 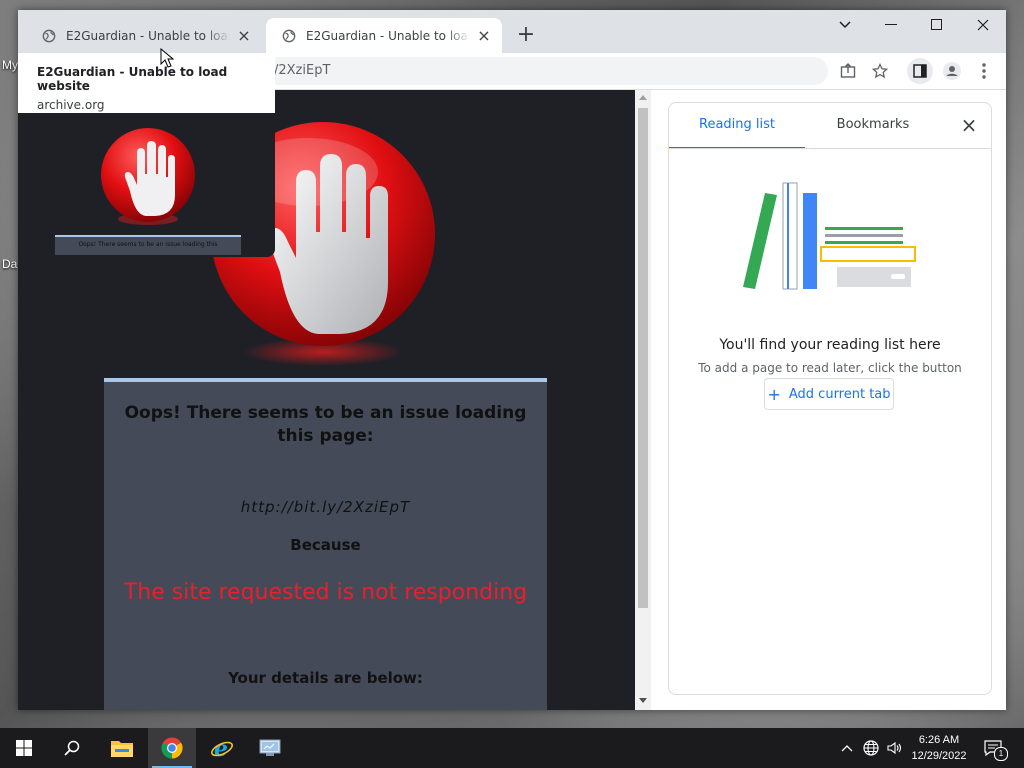 I want to click on file-explorer-icon, so click(x=122, y=749).